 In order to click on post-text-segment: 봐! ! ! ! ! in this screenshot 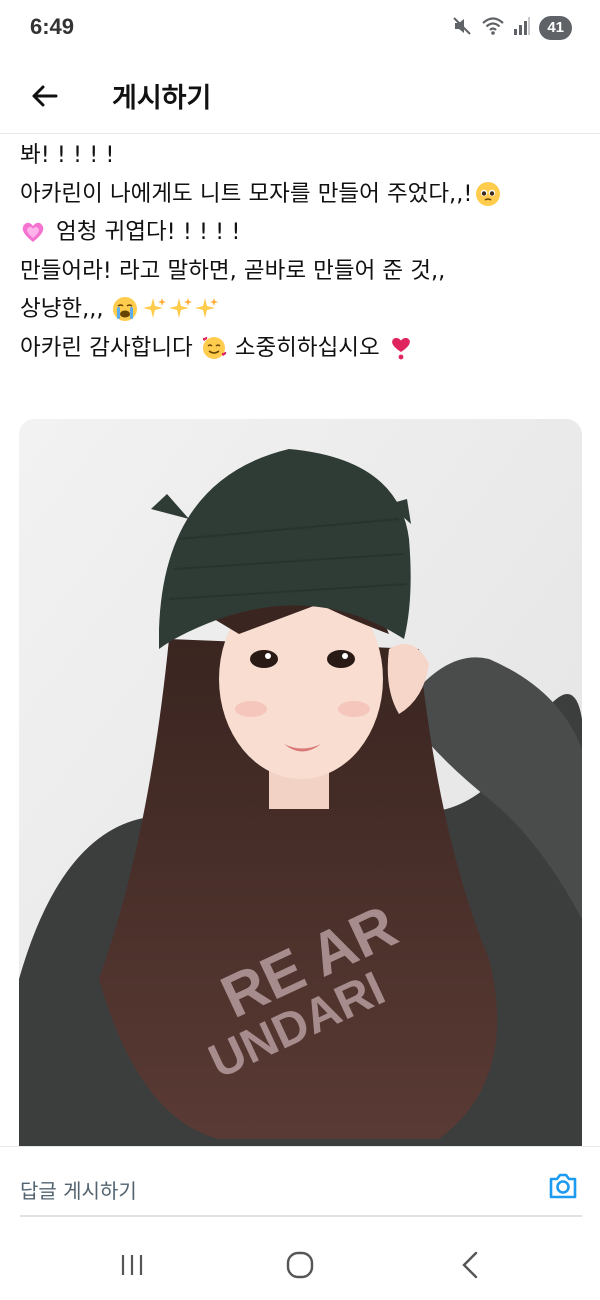, I will do `click(67, 155)`.